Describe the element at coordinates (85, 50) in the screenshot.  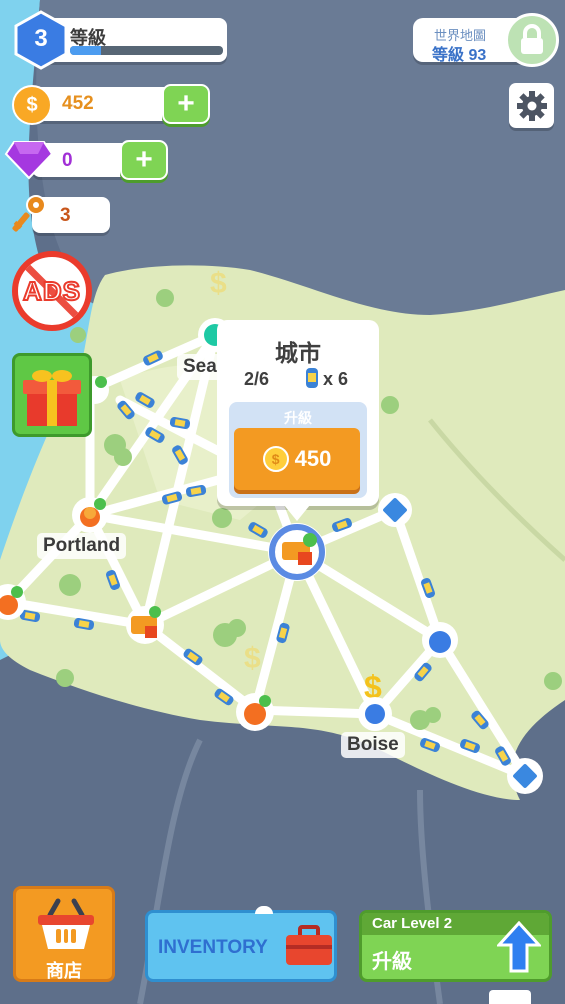
I see `level-progress-fill` at that location.